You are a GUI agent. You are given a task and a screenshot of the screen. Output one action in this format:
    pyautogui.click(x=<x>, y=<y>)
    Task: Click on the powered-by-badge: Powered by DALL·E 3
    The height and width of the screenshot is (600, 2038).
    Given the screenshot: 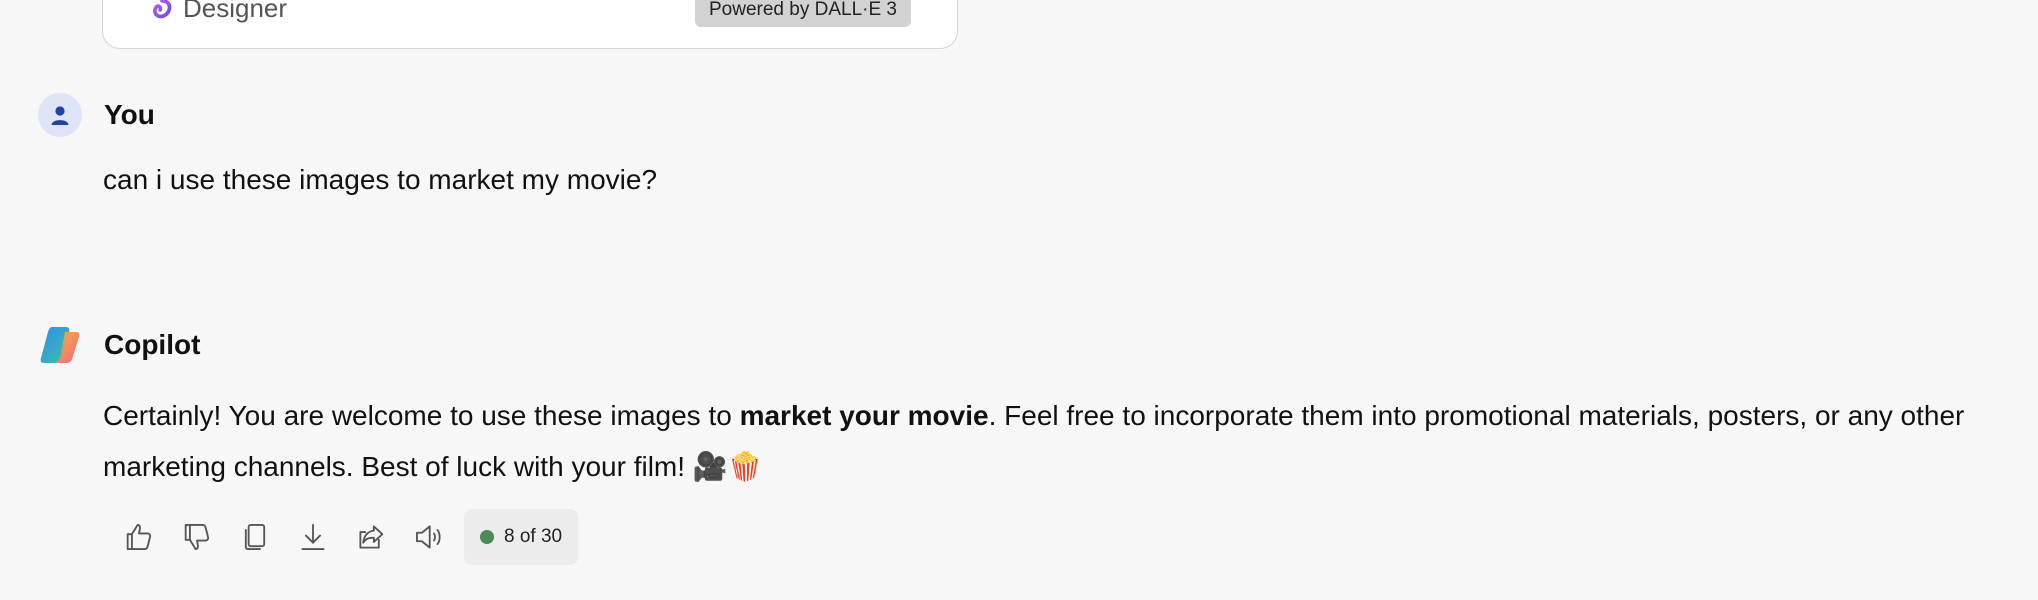 What is the action you would take?
    pyautogui.click(x=803, y=13)
    